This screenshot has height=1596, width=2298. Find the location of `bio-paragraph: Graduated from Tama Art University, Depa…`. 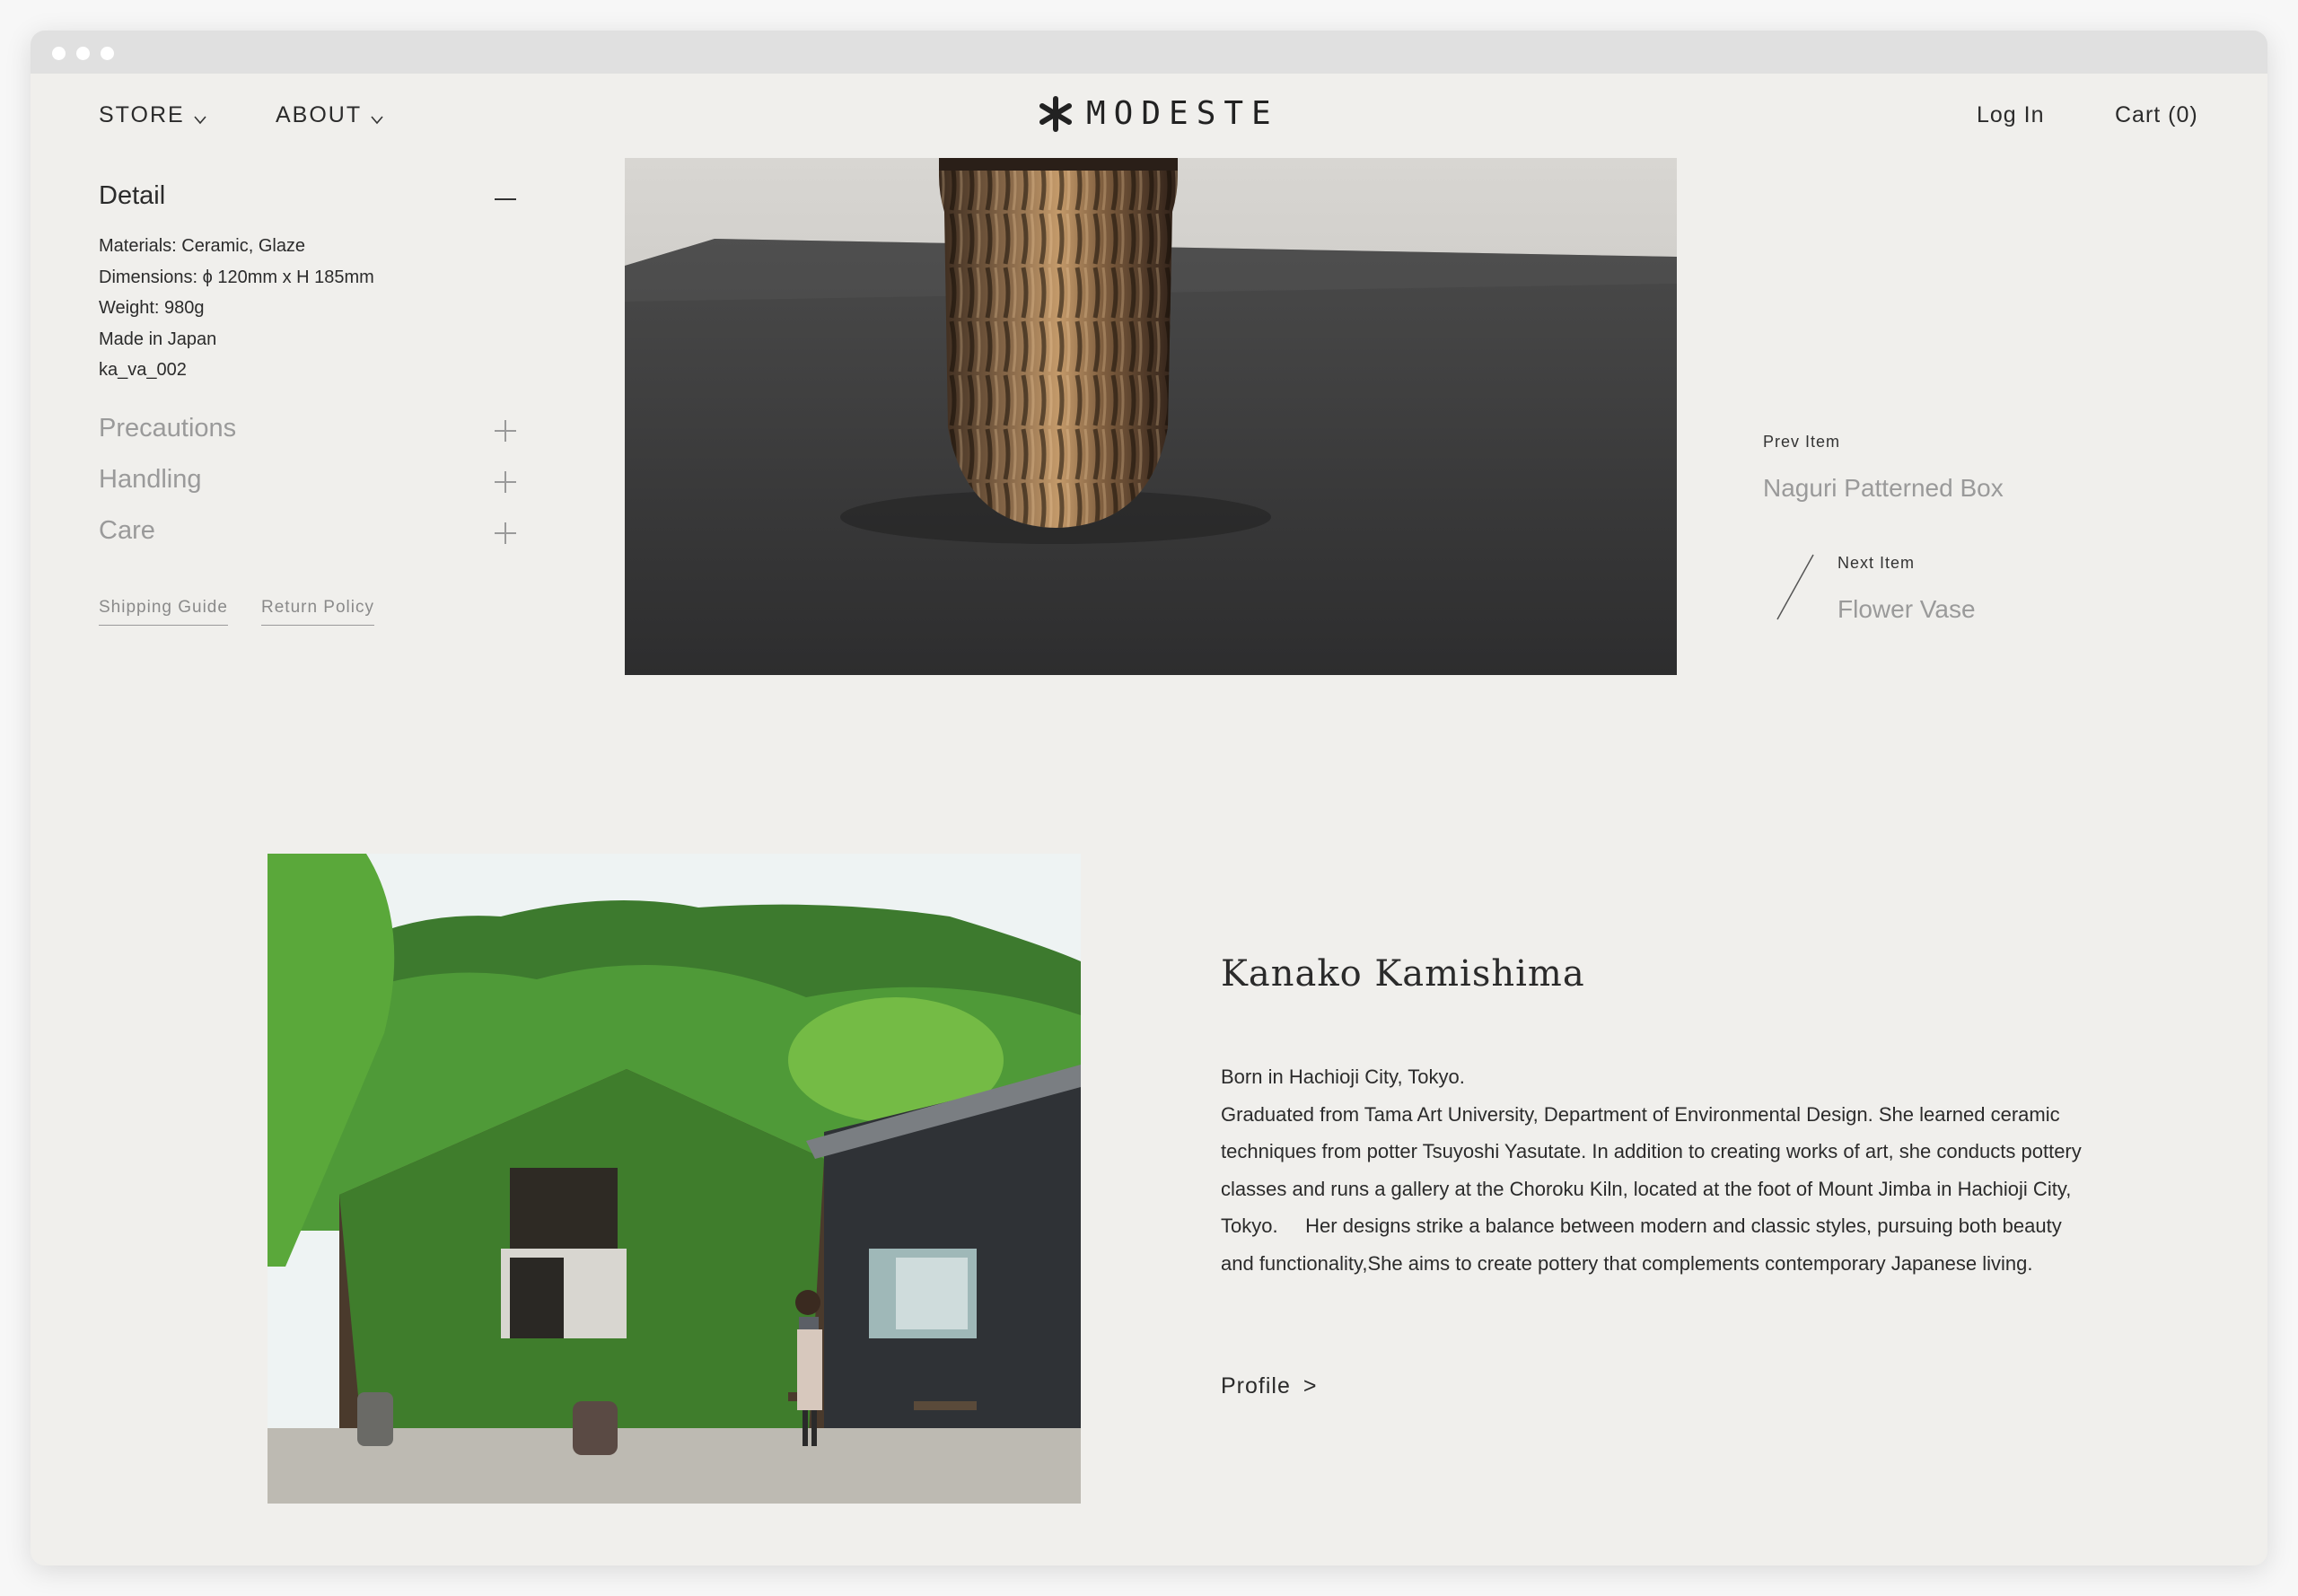

bio-paragraph: Graduated from Tama Art University, Depa… is located at coordinates (1654, 1188).